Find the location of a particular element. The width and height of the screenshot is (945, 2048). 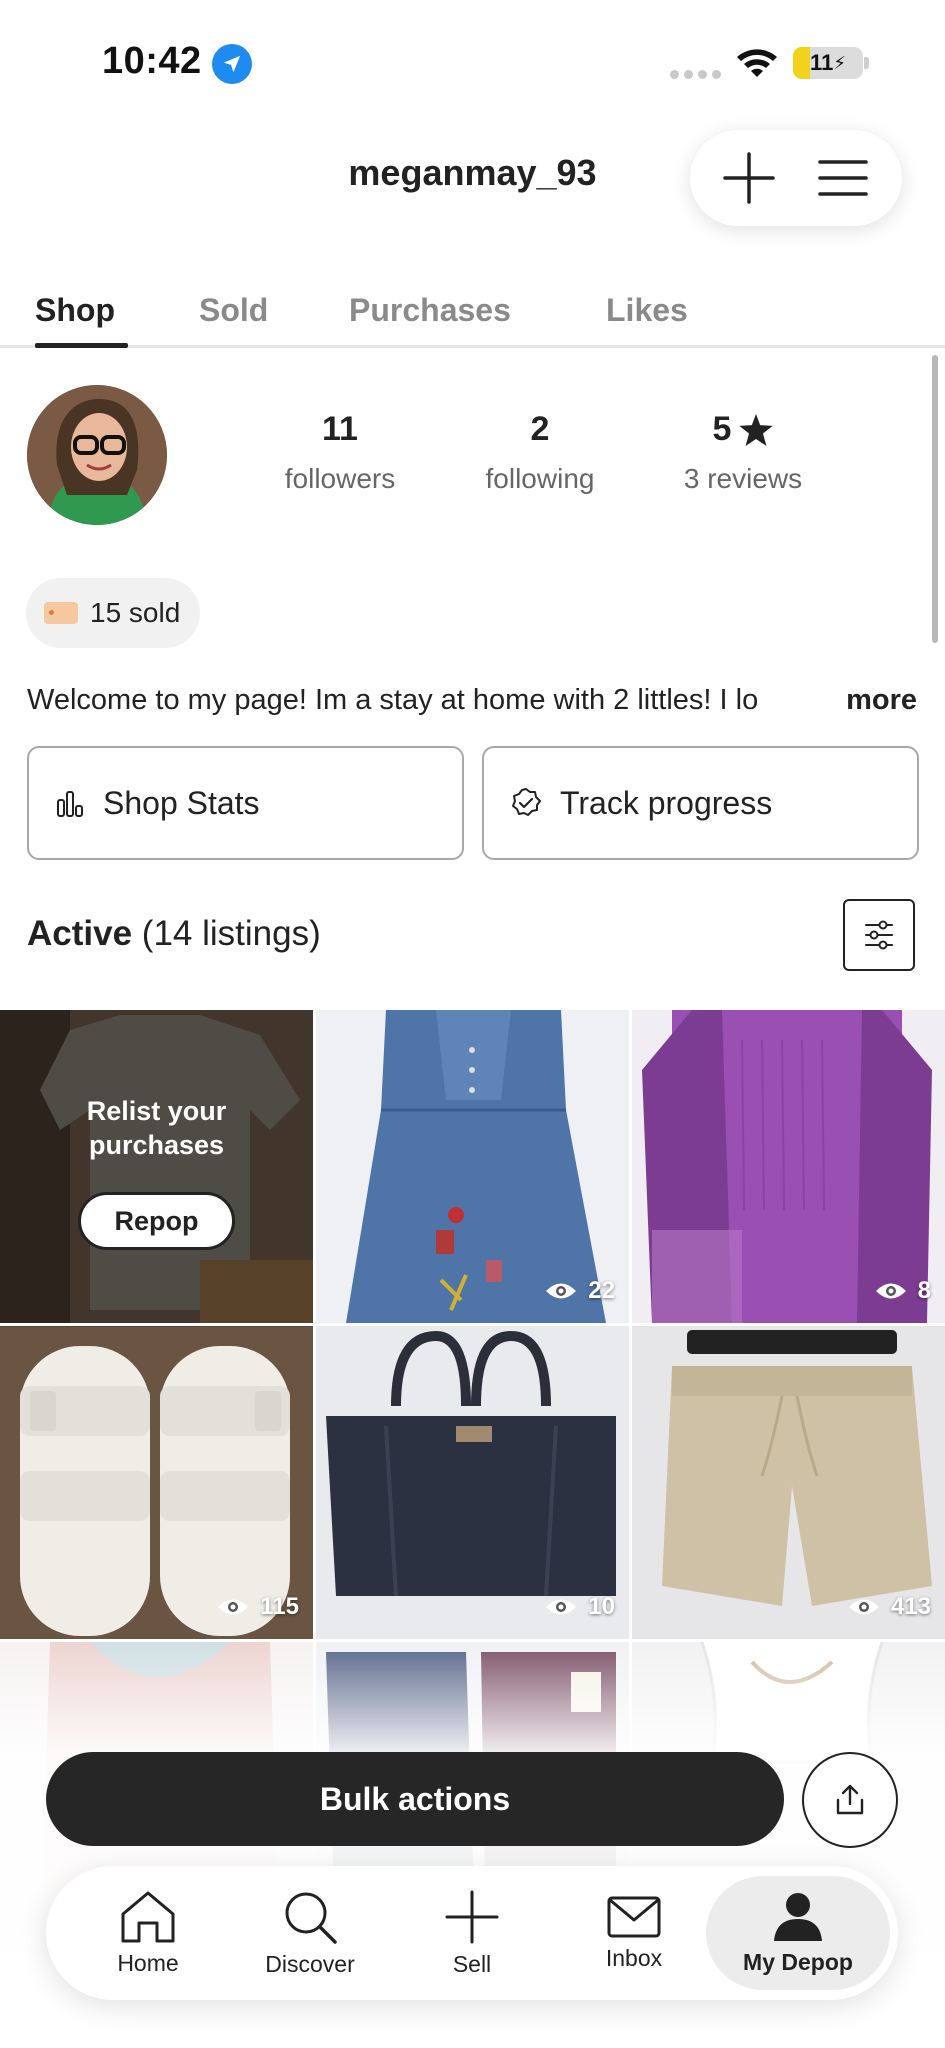

nav-discover: Discover is located at coordinates (310, 1933).